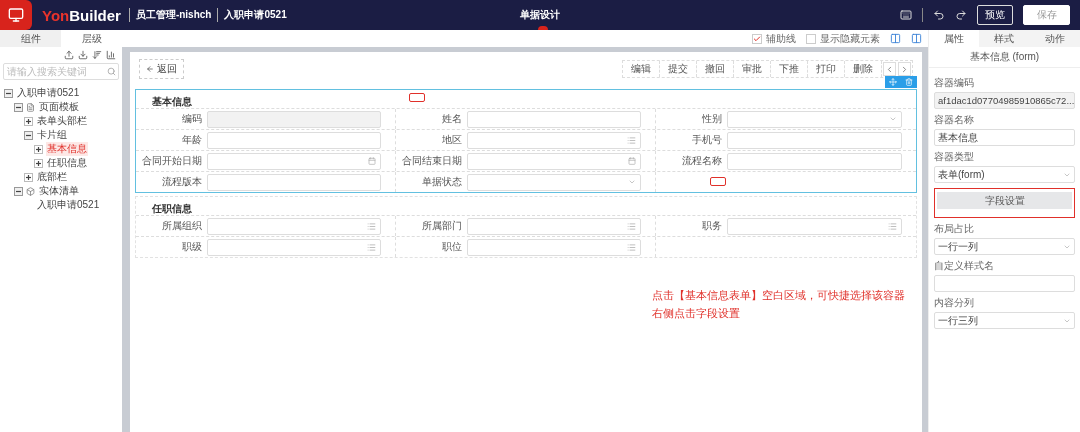  What do you see at coordinates (181, 182) in the screenshot?
I see `field-label: 流程版本` at bounding box center [181, 182].